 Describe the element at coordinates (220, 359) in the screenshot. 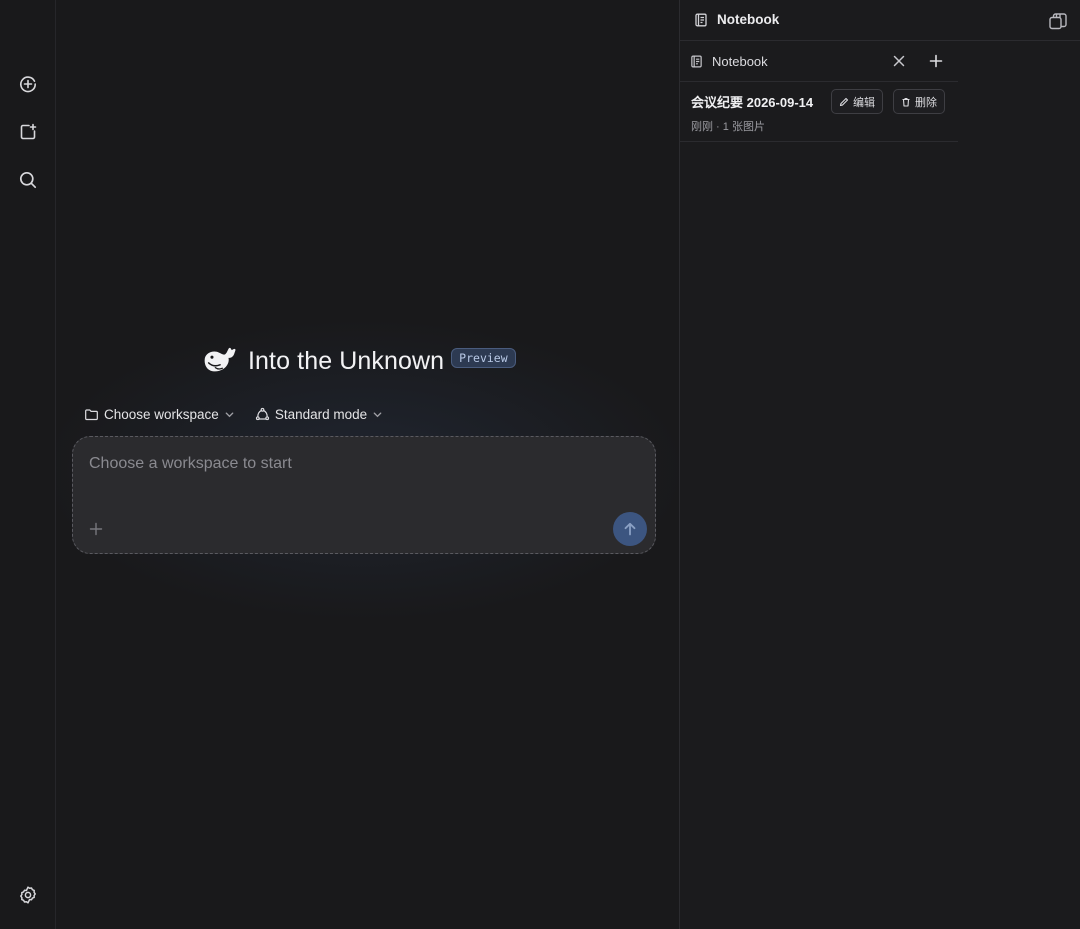

I see `whale-logo-icon` at that location.